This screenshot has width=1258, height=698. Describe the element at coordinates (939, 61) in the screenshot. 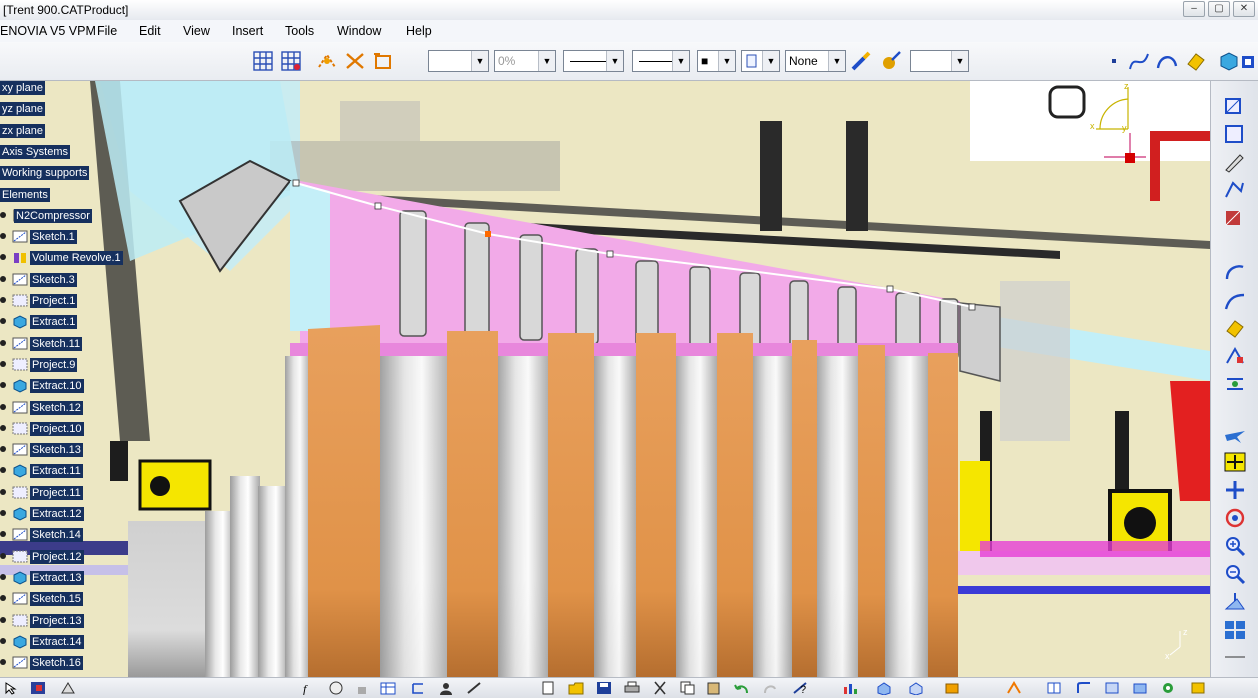

I see `last-combo: ▼` at that location.